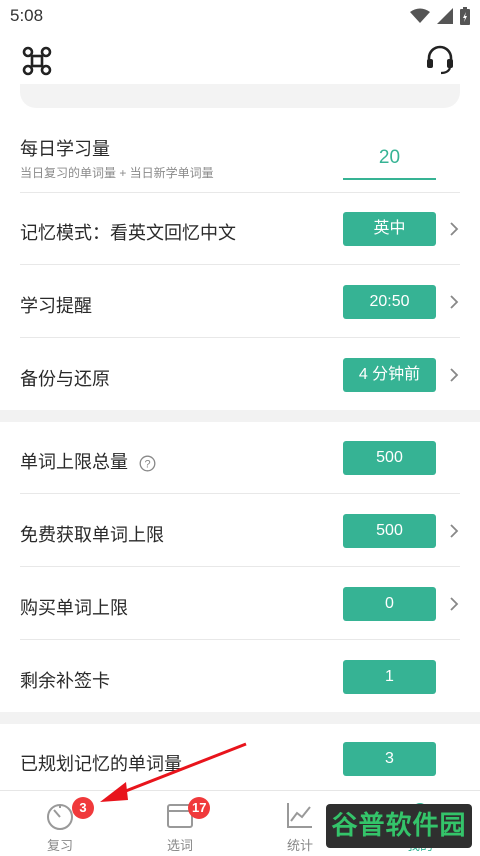 This screenshot has height=856, width=480. Describe the element at coordinates (389, 677) in the screenshot. I see `makeup-card-value: 1` at that location.